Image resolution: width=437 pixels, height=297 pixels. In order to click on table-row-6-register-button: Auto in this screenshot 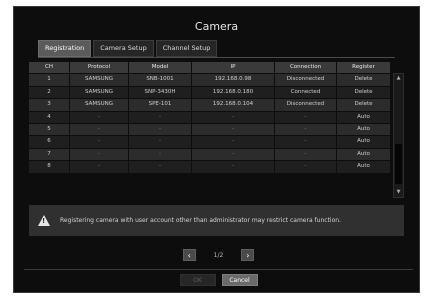, I will do `click(364, 142)`.